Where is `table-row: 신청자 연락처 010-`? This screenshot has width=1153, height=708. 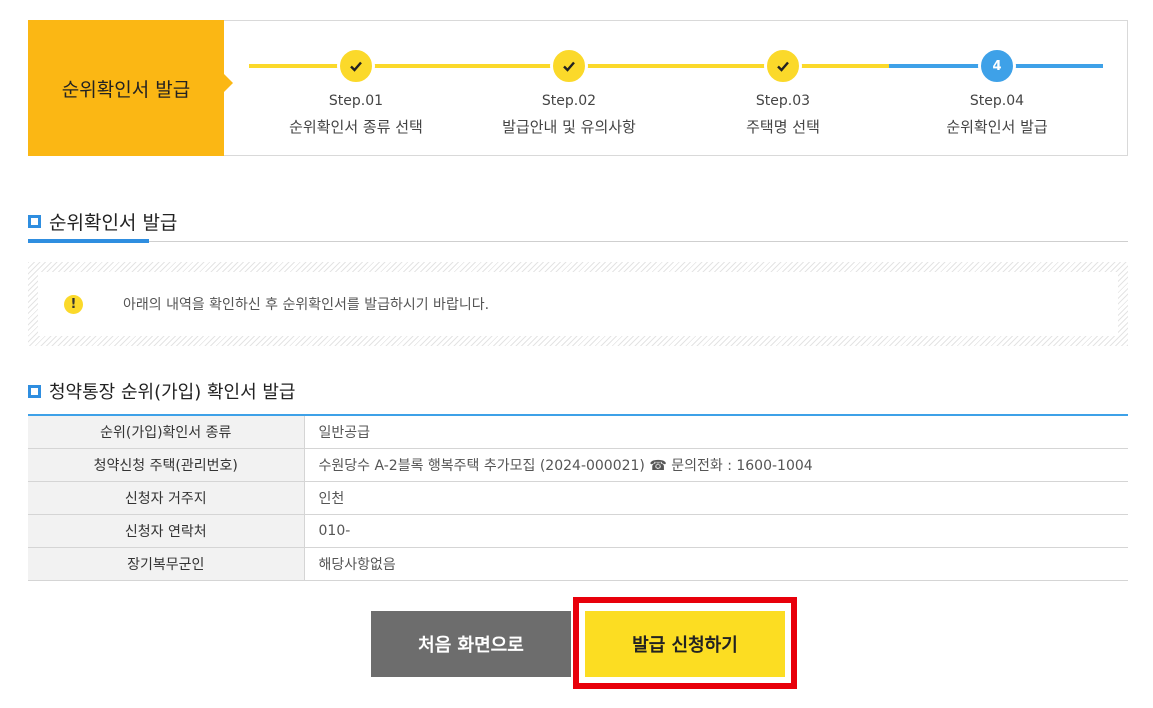
table-row: 신청자 연락처 010- is located at coordinates (578, 531).